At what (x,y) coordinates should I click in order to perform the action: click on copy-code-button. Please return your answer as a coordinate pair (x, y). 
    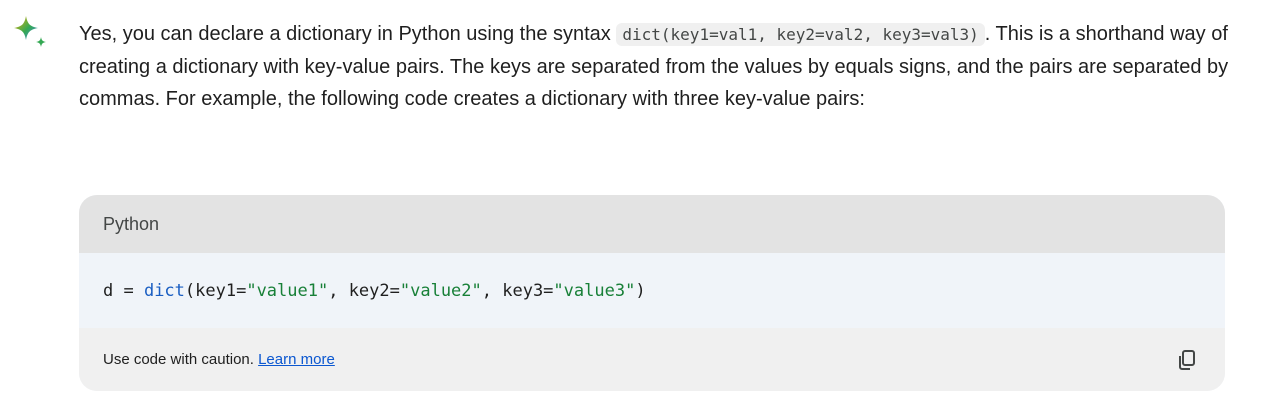
    Looking at the image, I should click on (1187, 360).